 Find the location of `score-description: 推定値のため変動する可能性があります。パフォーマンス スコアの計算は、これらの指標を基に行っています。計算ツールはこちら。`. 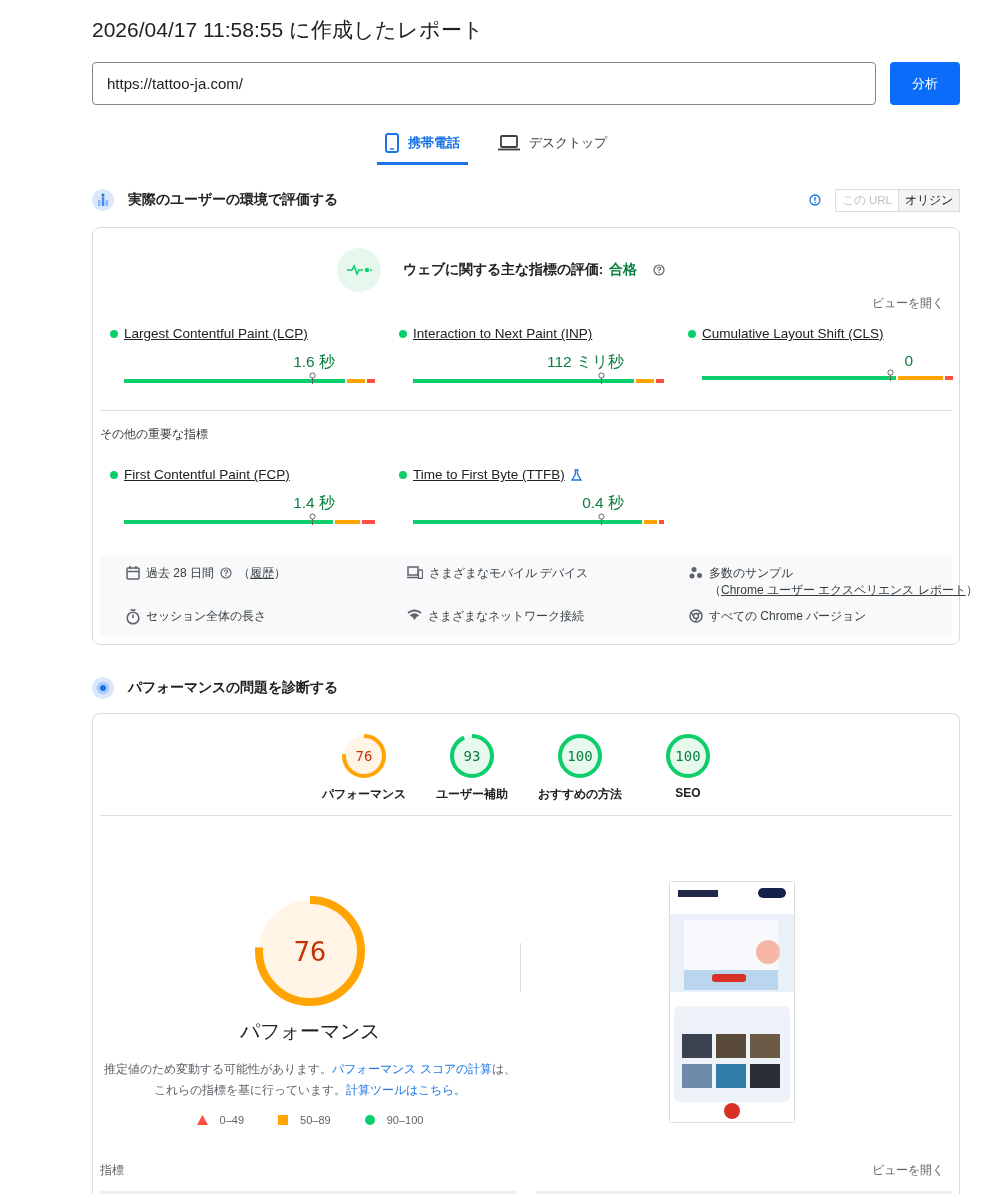

score-description: 推定値のため変動する可能性があります。パフォーマンス スコアの計算は、これらの指標を基に行っています。計算ツールはこちら。 is located at coordinates (310, 1080).